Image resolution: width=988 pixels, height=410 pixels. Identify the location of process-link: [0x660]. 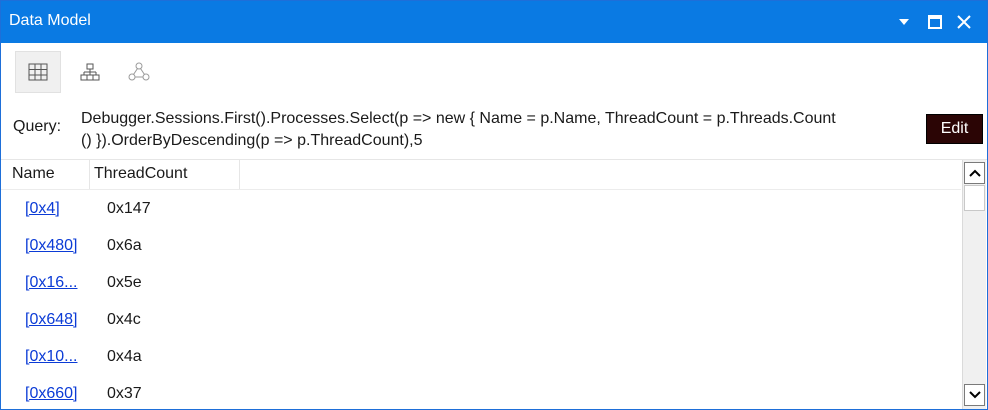
(55, 394).